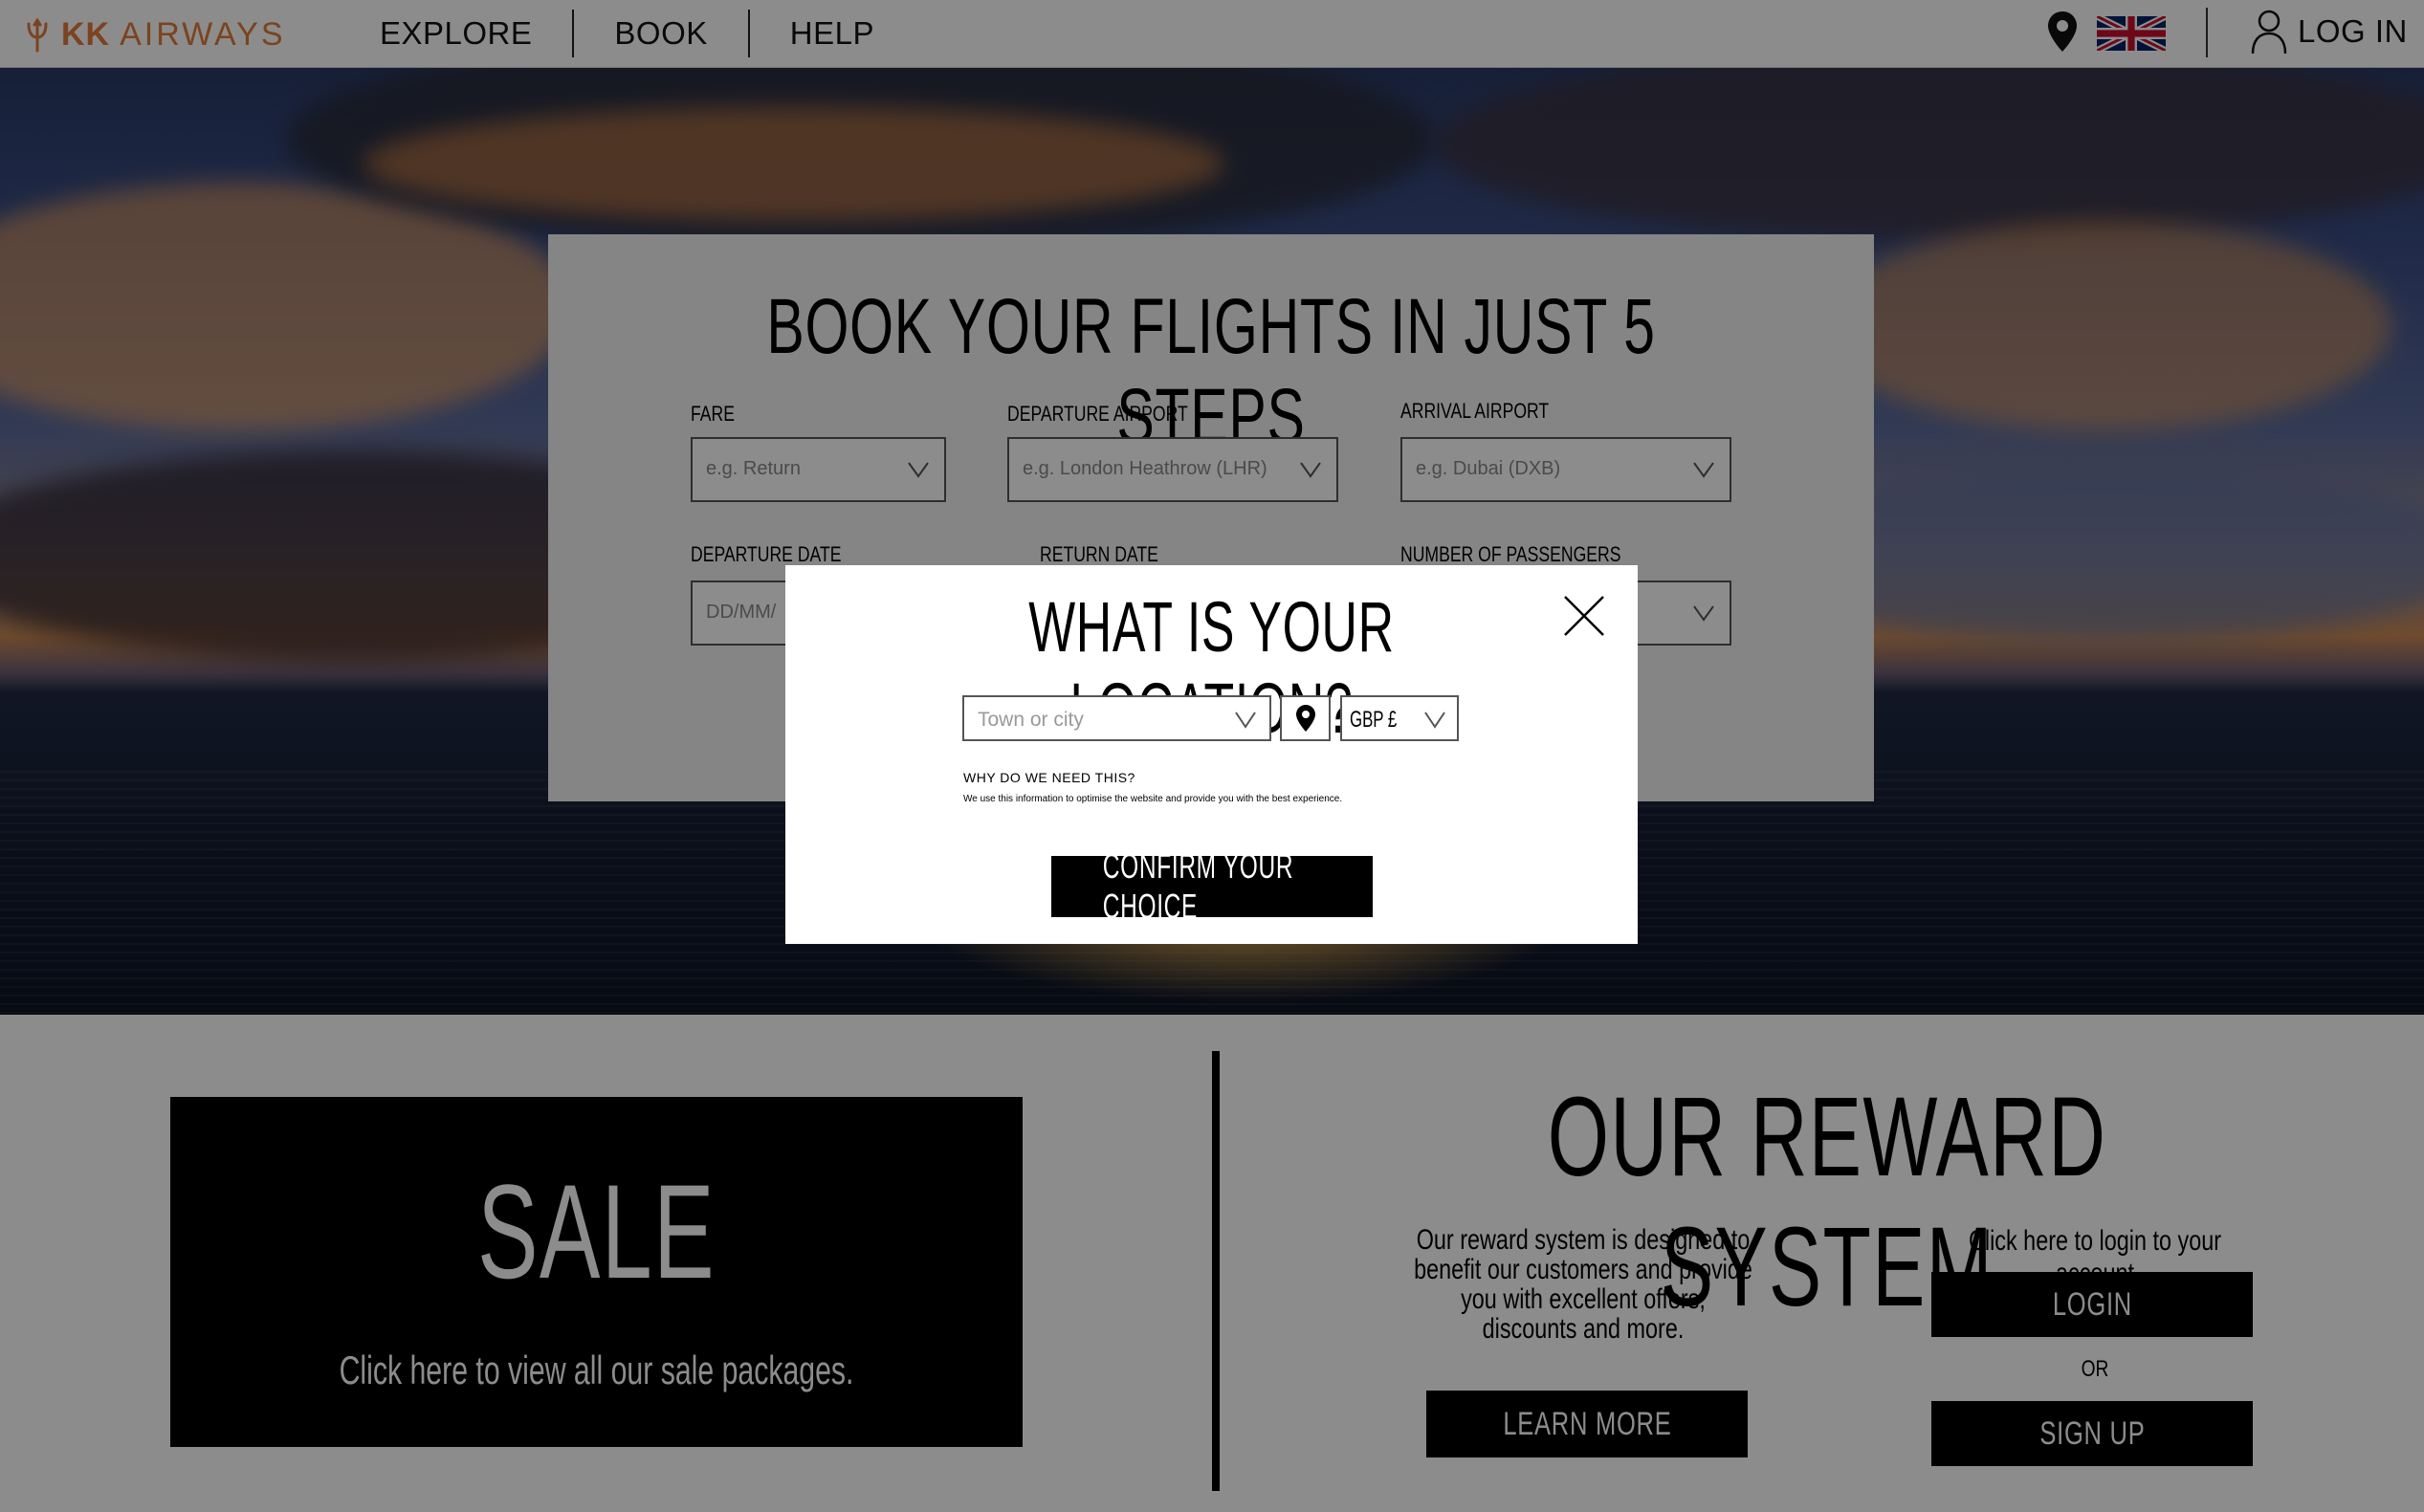 The image size is (2424, 1512). What do you see at coordinates (37, 35) in the screenshot?
I see `trident-logo-icon` at bounding box center [37, 35].